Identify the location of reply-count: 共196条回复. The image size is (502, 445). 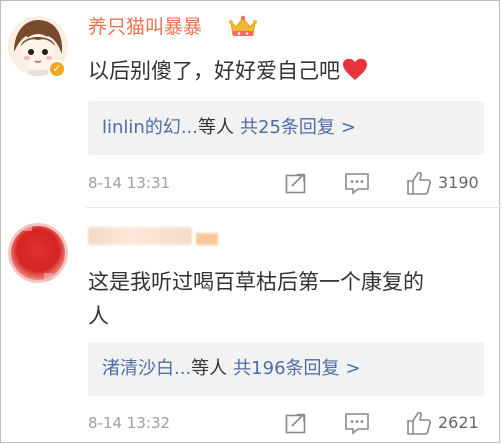
(286, 368).